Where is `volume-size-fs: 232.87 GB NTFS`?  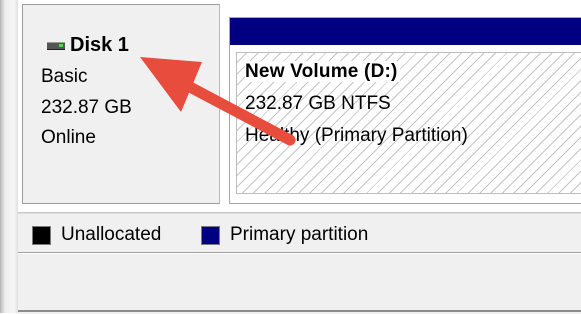
volume-size-fs: 232.87 GB NTFS is located at coordinates (318, 103).